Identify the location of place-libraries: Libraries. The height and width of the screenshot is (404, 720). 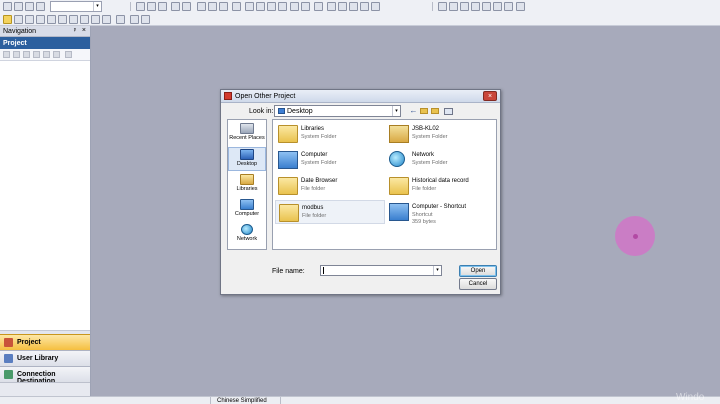
(247, 185).